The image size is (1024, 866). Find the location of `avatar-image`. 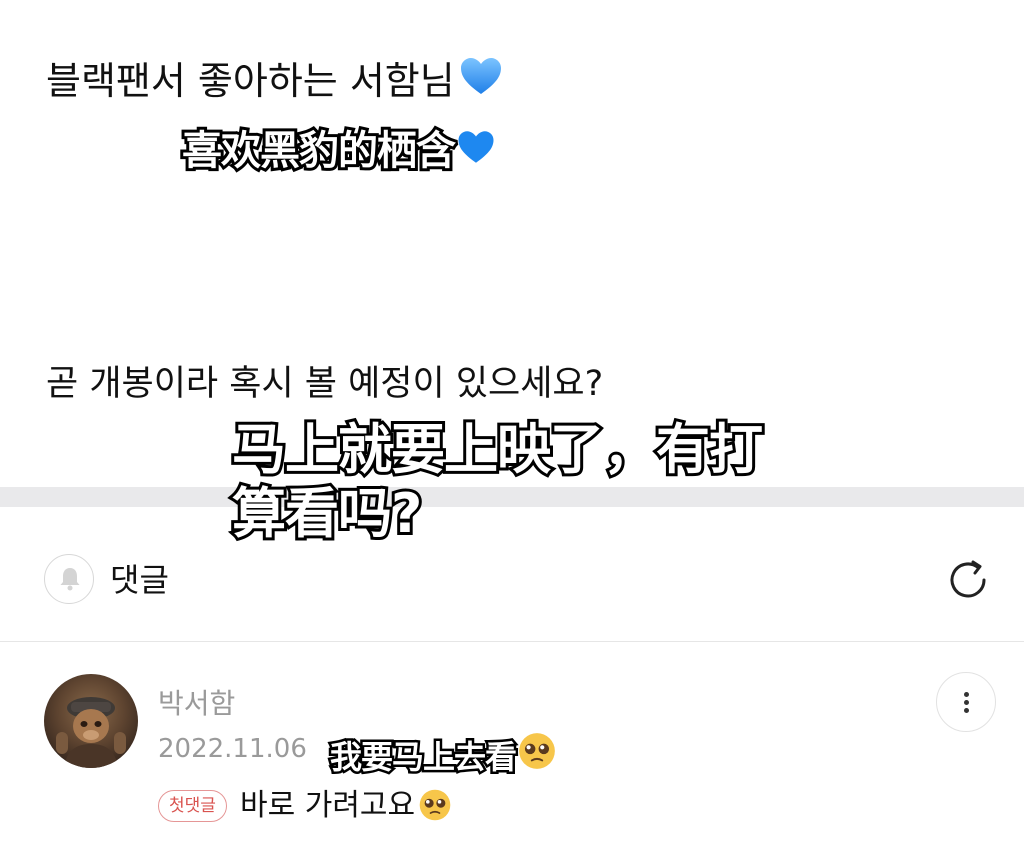

avatar-image is located at coordinates (91, 732).